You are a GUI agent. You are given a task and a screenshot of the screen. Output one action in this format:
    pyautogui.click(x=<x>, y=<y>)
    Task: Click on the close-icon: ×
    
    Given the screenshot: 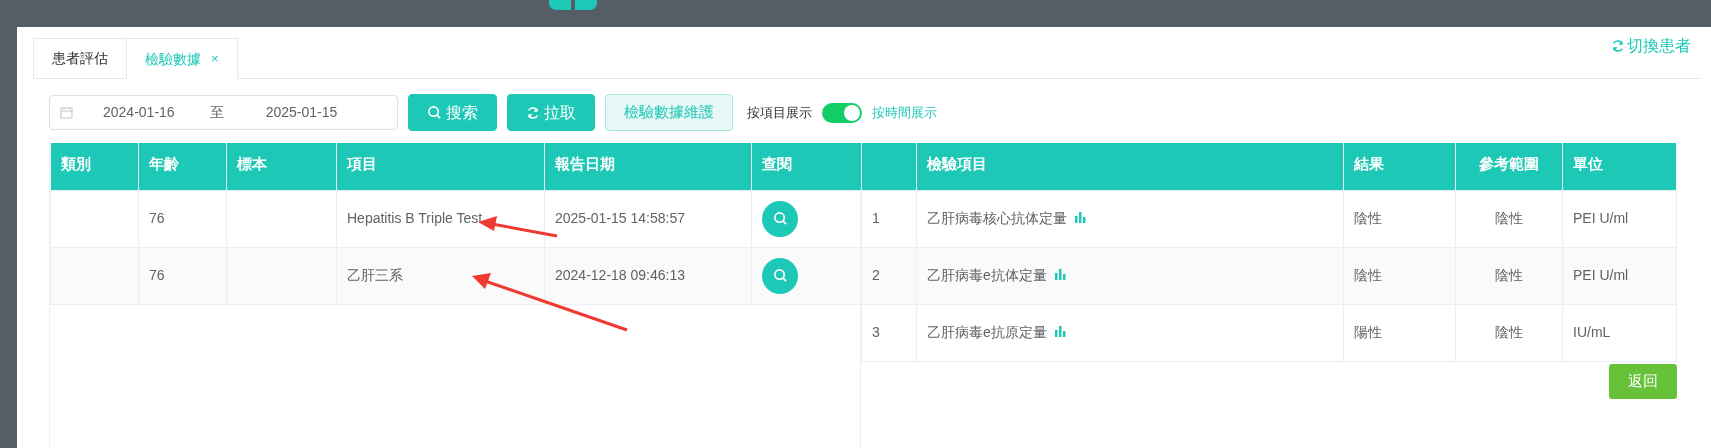 What is the action you would take?
    pyautogui.click(x=215, y=59)
    